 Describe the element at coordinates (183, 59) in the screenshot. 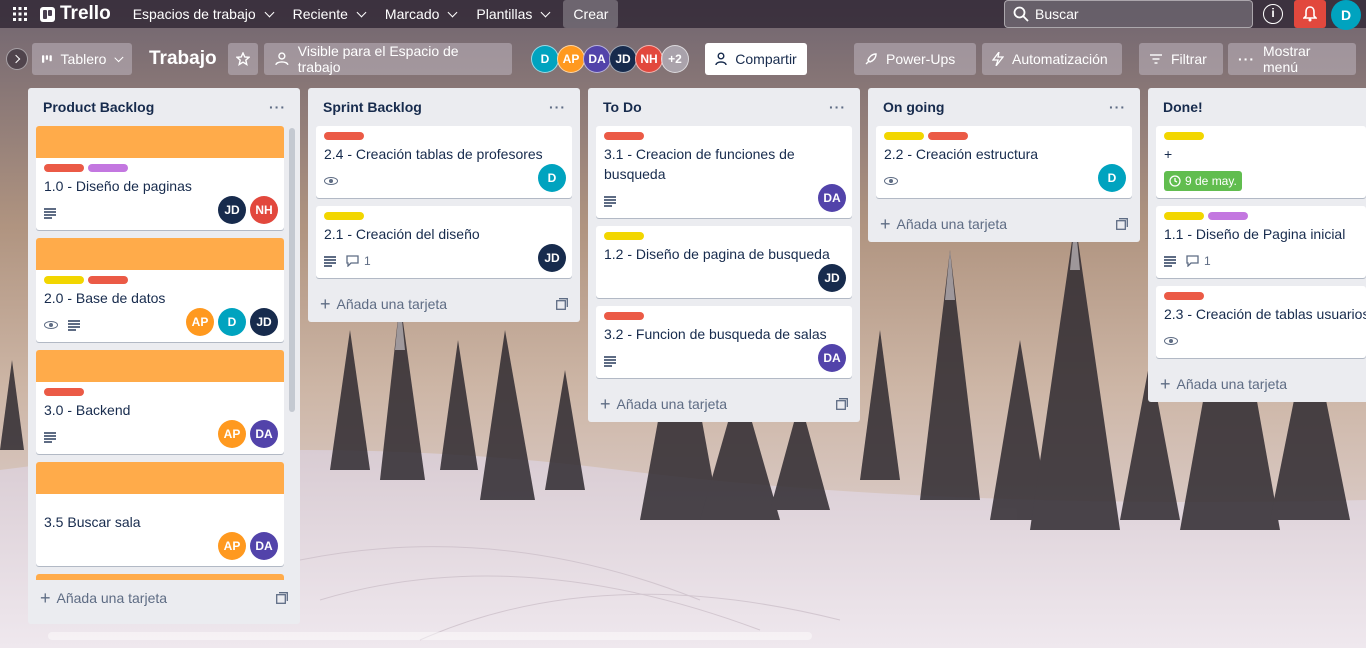

I see `board-title: Trabajo` at that location.